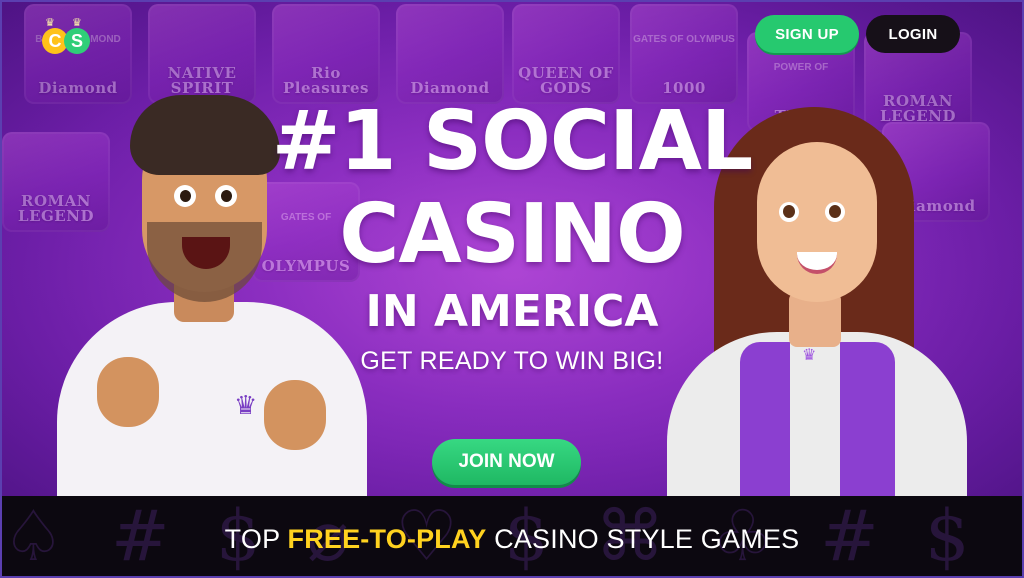  I want to click on headline-line-3: IN AMERICA, so click(512, 311).